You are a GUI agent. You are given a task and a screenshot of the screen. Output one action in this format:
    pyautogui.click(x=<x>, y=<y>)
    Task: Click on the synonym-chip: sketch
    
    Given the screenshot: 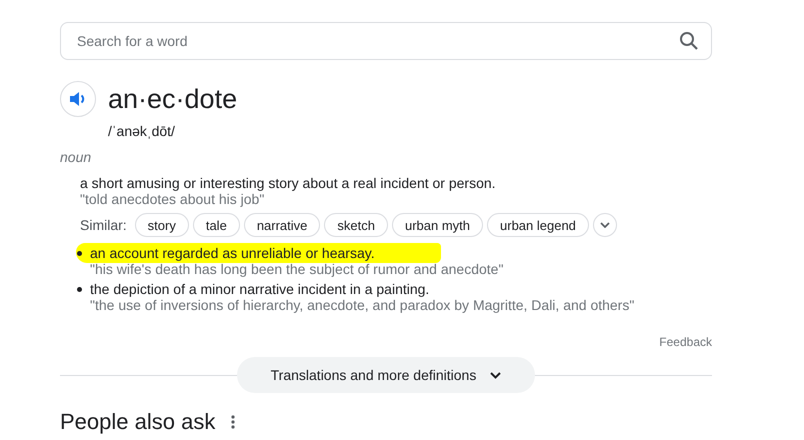 What is the action you would take?
    pyautogui.click(x=356, y=225)
    